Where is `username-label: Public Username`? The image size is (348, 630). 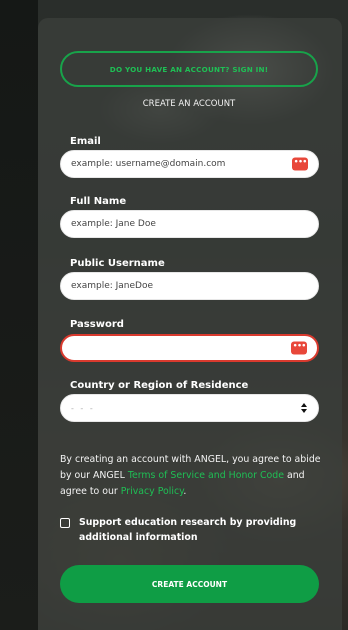
username-label: Public Username is located at coordinates (117, 263).